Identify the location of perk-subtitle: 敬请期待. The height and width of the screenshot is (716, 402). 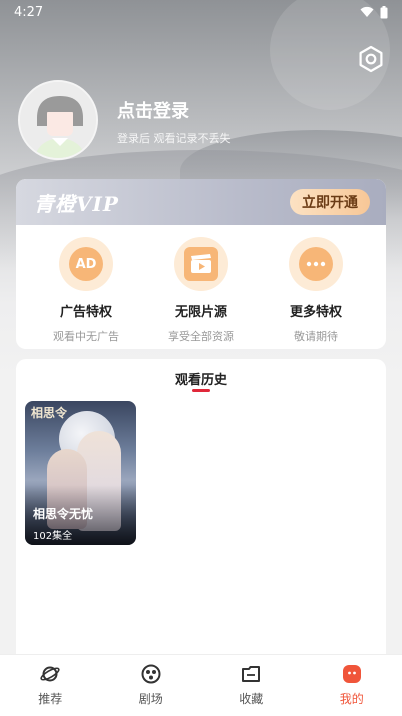
(316, 336).